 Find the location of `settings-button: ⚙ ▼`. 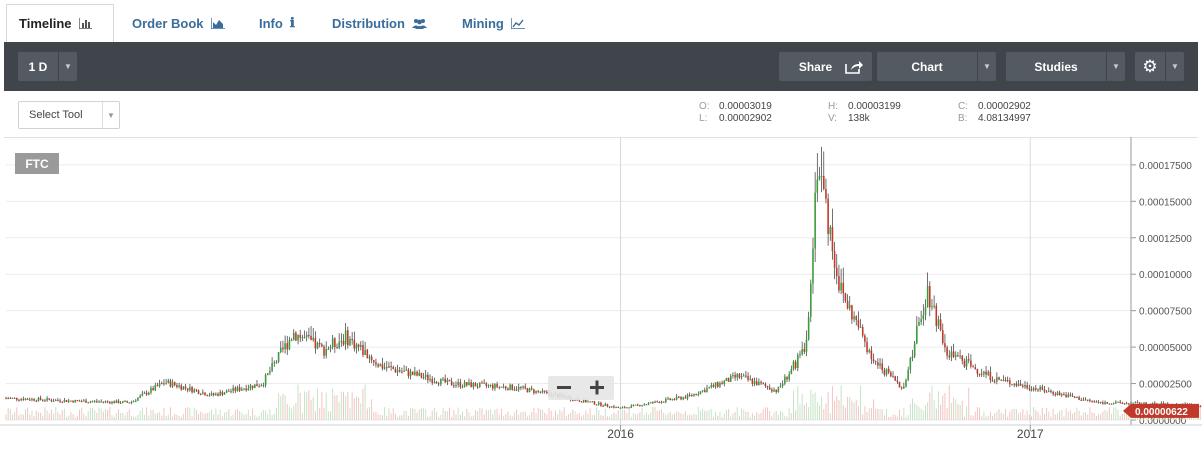

settings-button: ⚙ ▼ is located at coordinates (1159, 66).